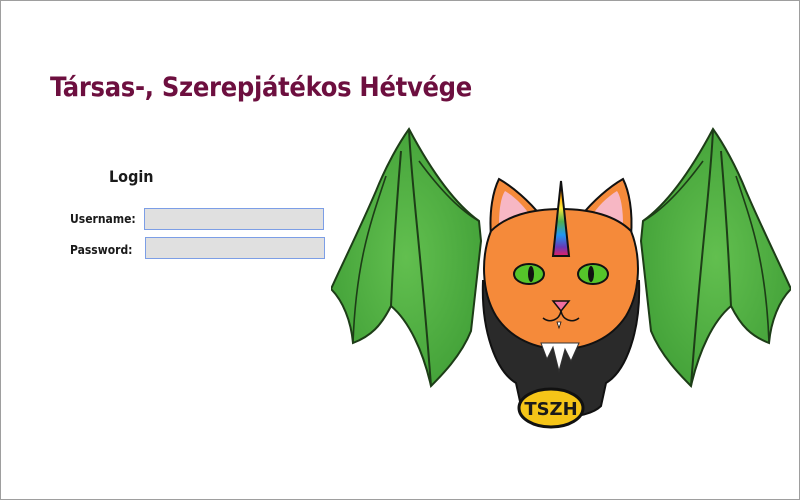 This screenshot has width=800, height=500. I want to click on username-label: Username:, so click(103, 219).